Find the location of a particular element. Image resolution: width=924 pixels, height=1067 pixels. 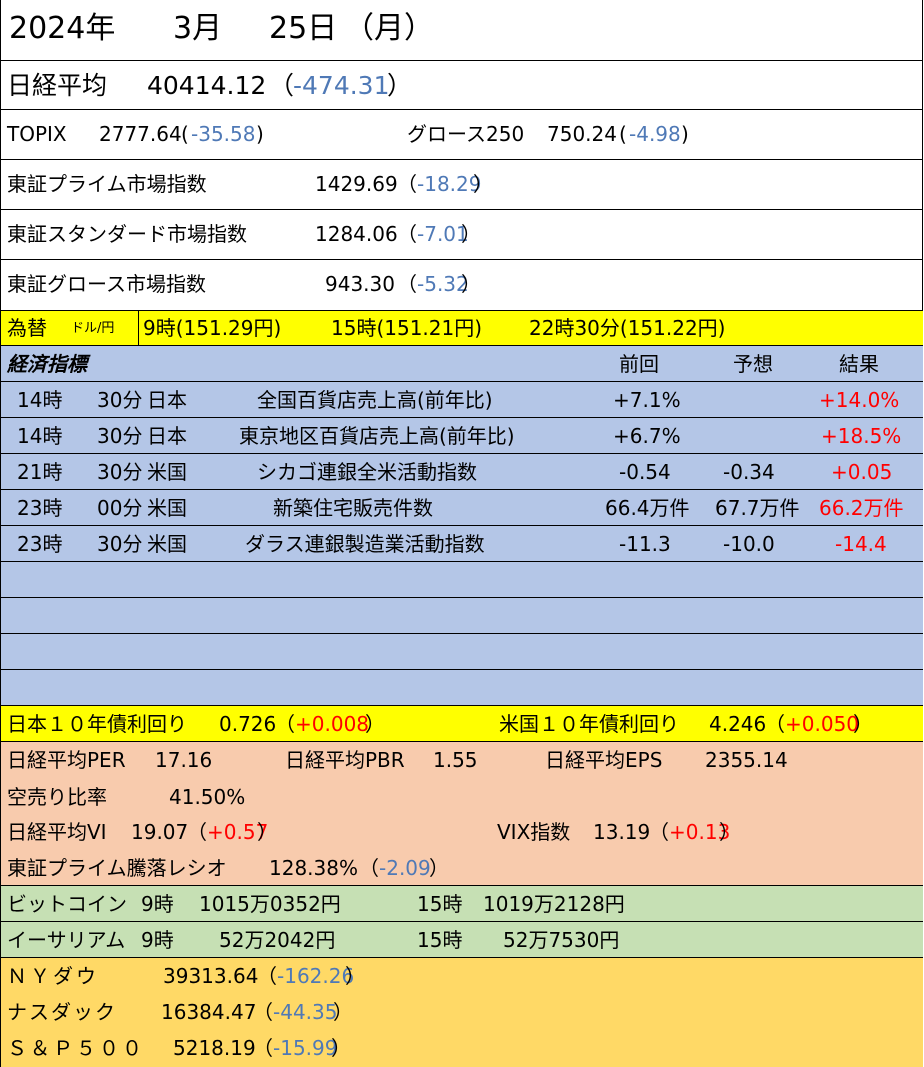

nikkei-close: ） is located at coordinates (400, 85).